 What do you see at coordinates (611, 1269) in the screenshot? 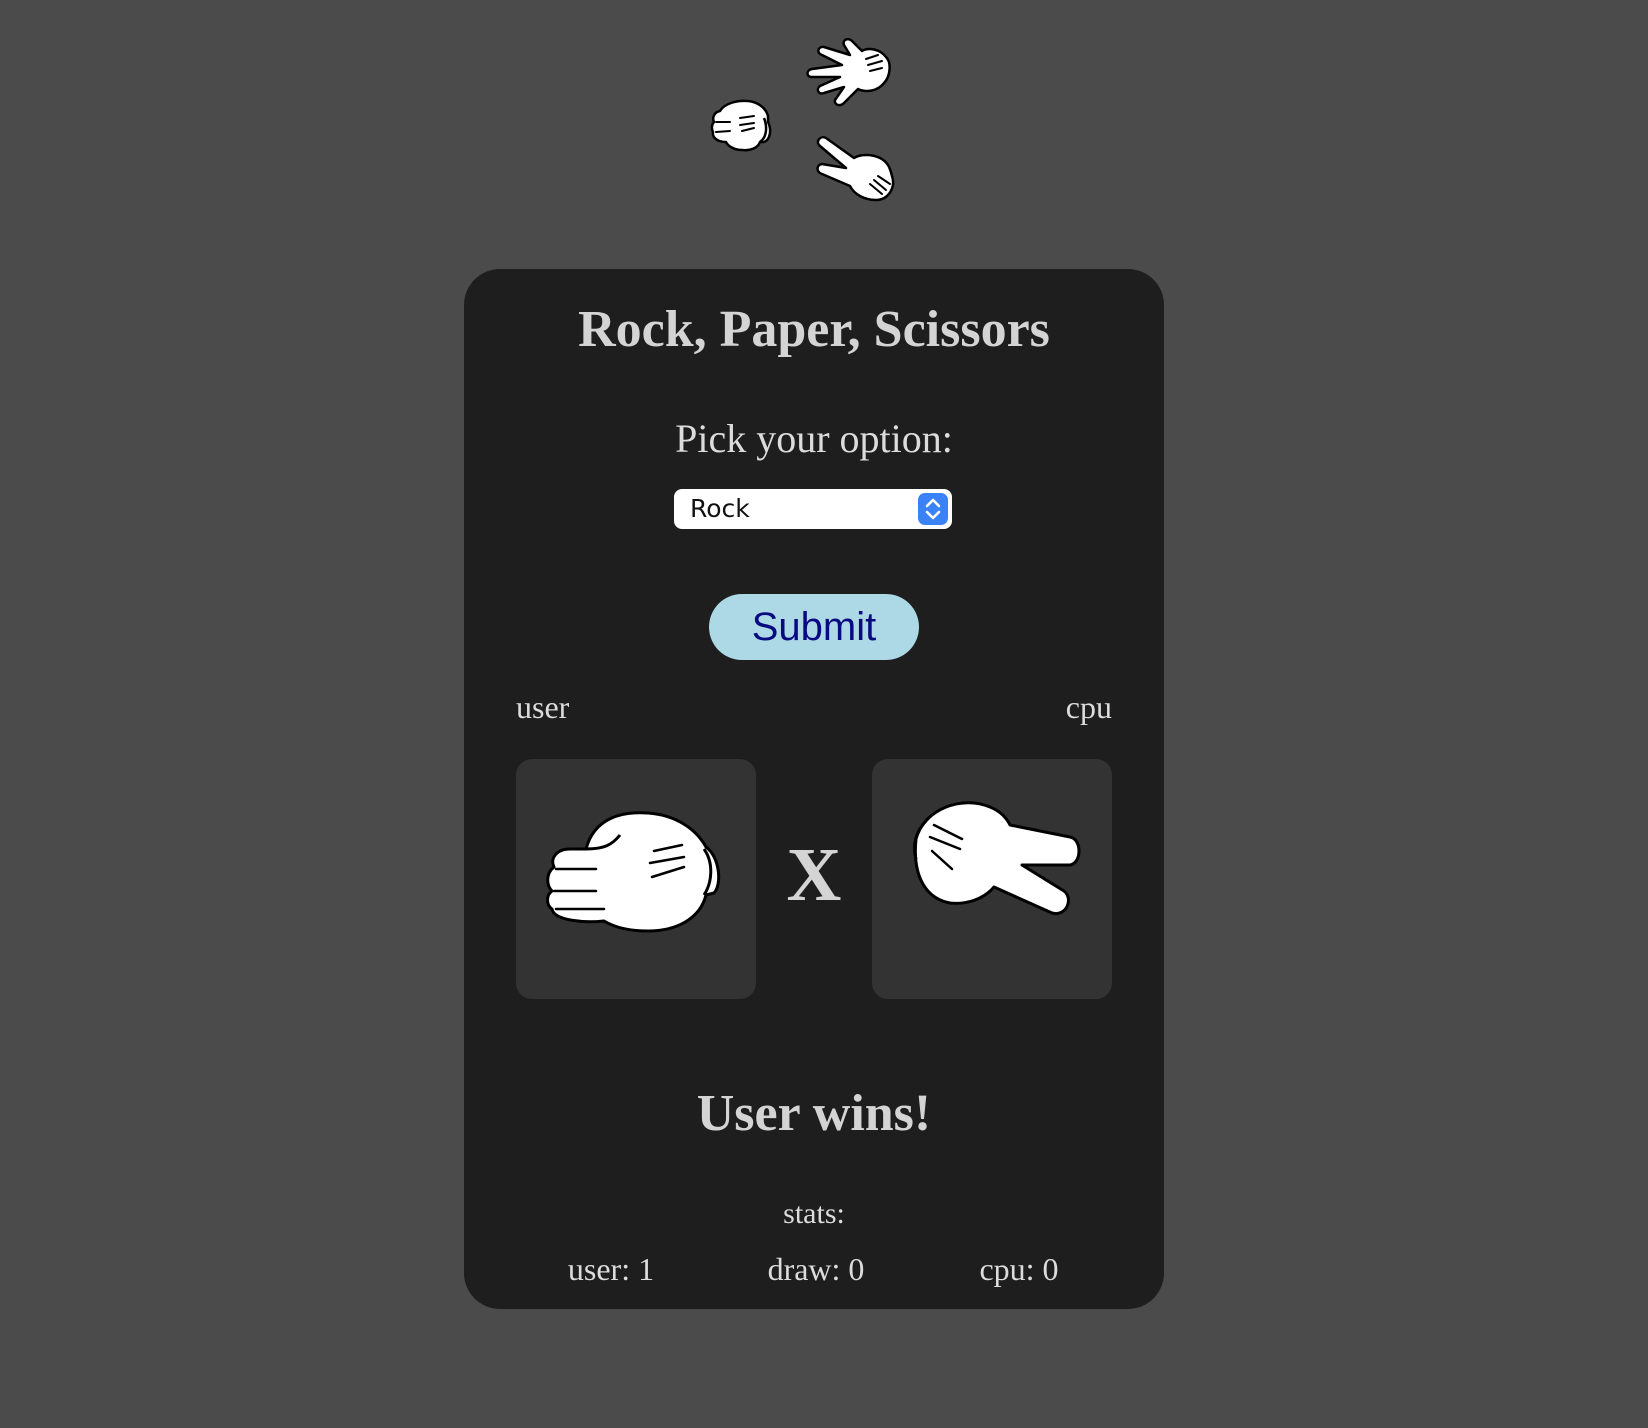
I see `stat-user: user: 1` at bounding box center [611, 1269].